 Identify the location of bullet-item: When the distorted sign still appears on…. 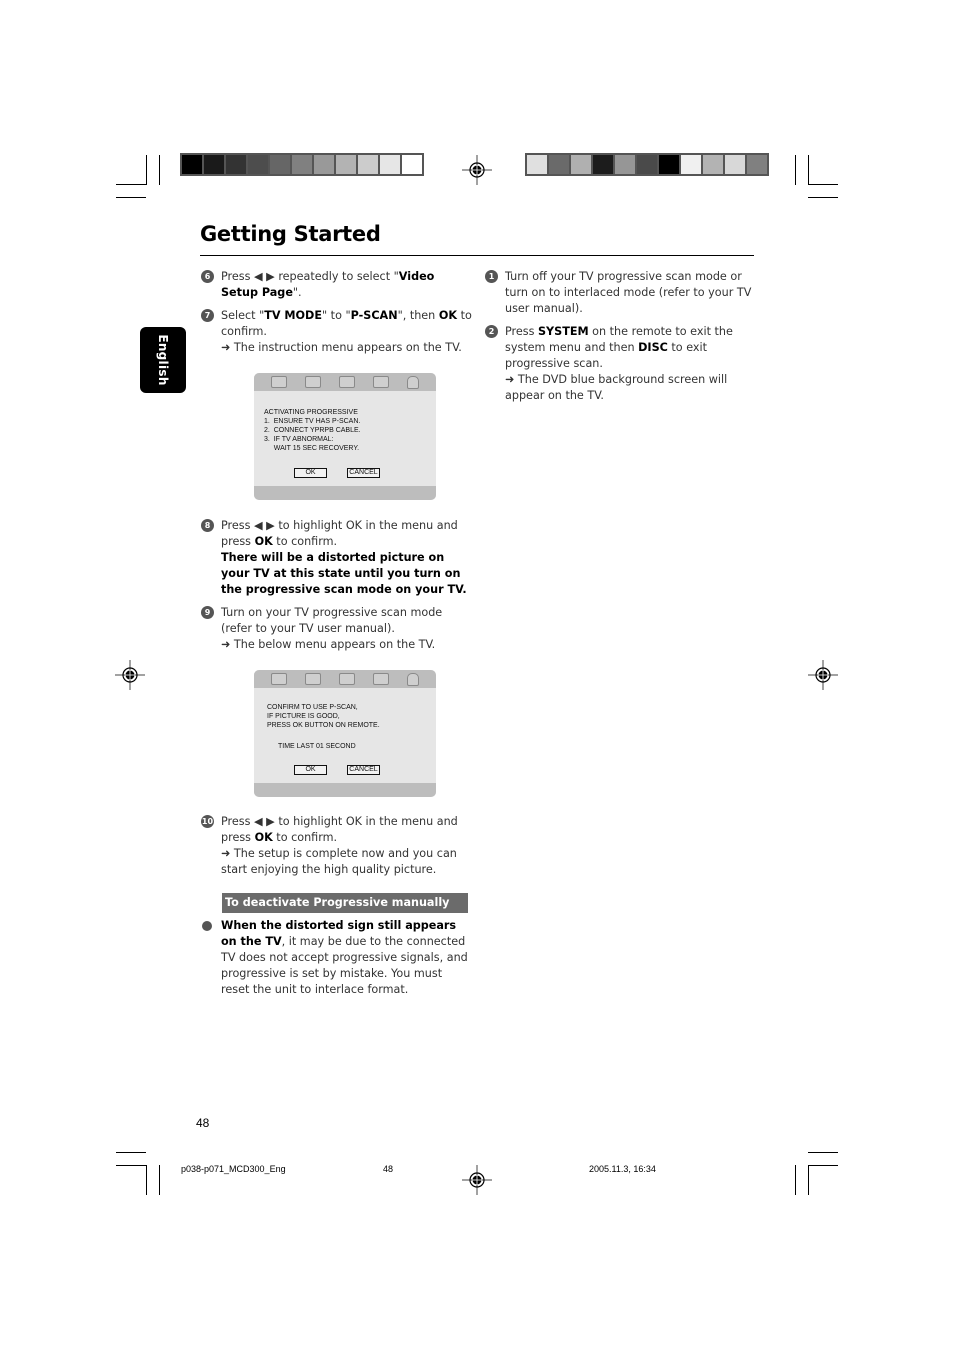
(337, 958).